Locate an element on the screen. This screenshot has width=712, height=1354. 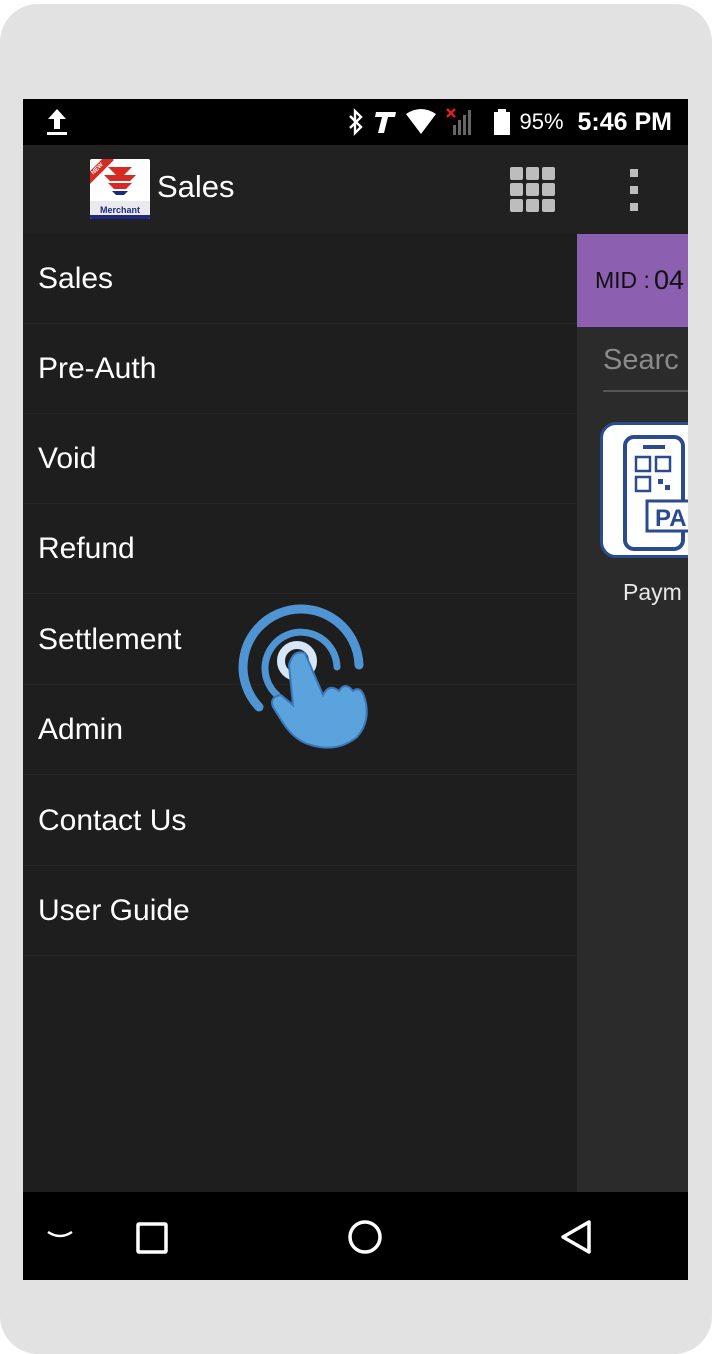
qr-payment-icon is located at coordinates (655, 493).